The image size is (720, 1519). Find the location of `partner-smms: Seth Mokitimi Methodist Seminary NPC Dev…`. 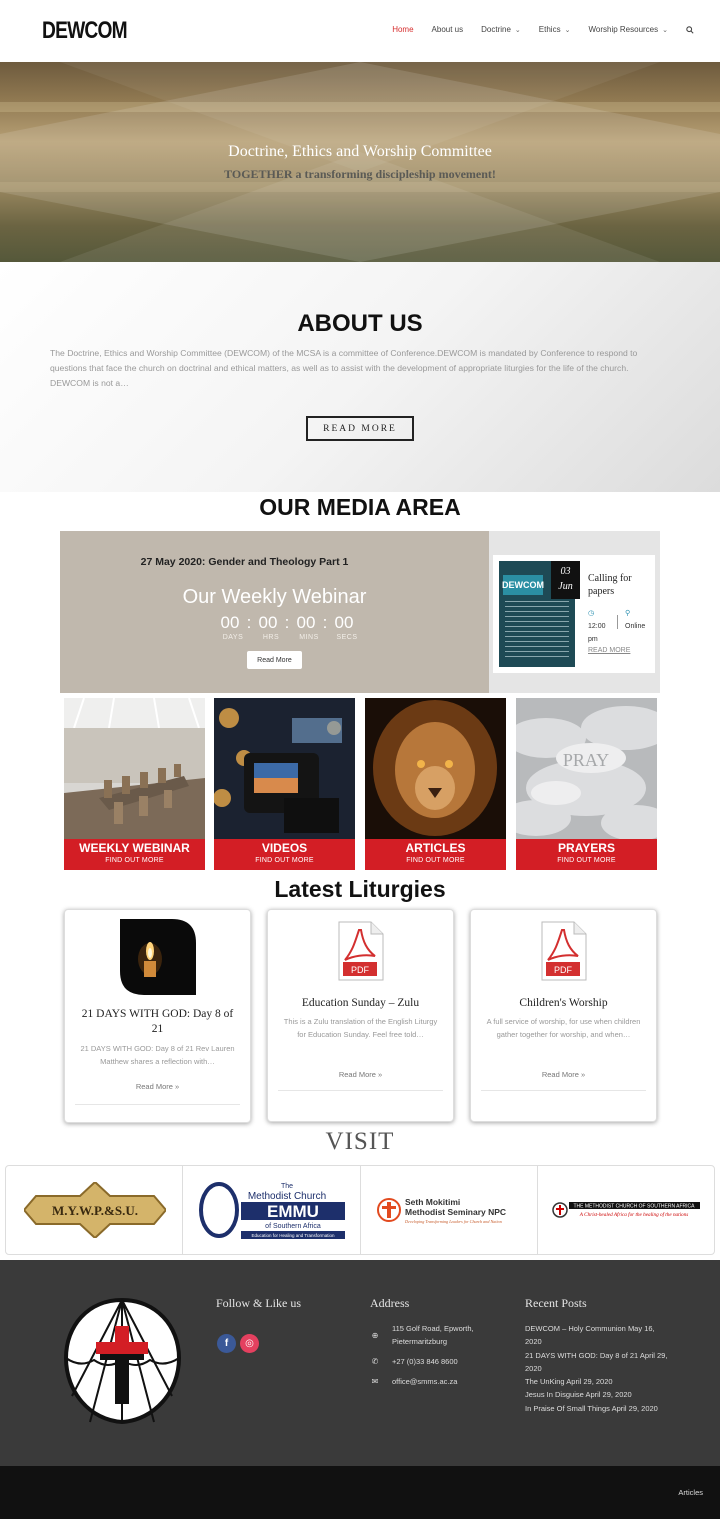

partner-smms: Seth Mokitimi Methodist Seminary NPC Dev… is located at coordinates (449, 1210).